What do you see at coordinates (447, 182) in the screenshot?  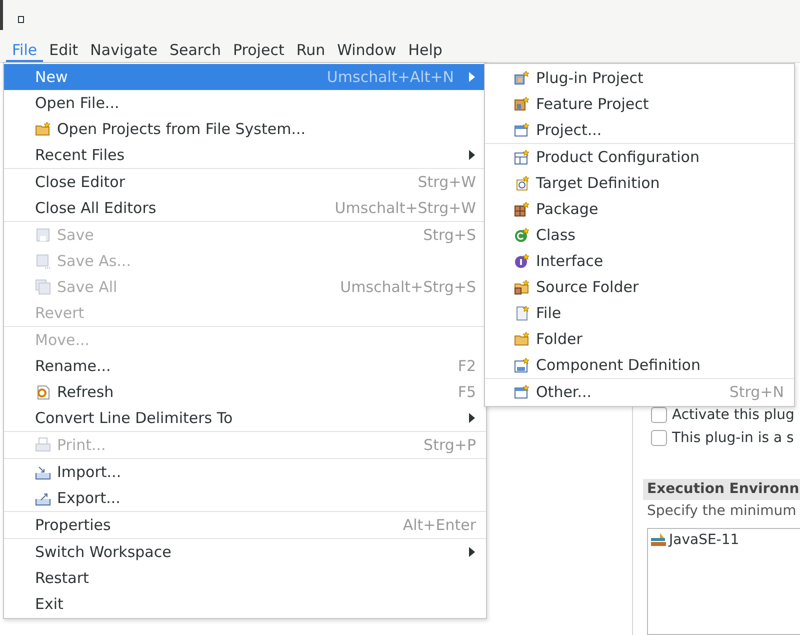 I see `shortcut-label: Strg+W` at bounding box center [447, 182].